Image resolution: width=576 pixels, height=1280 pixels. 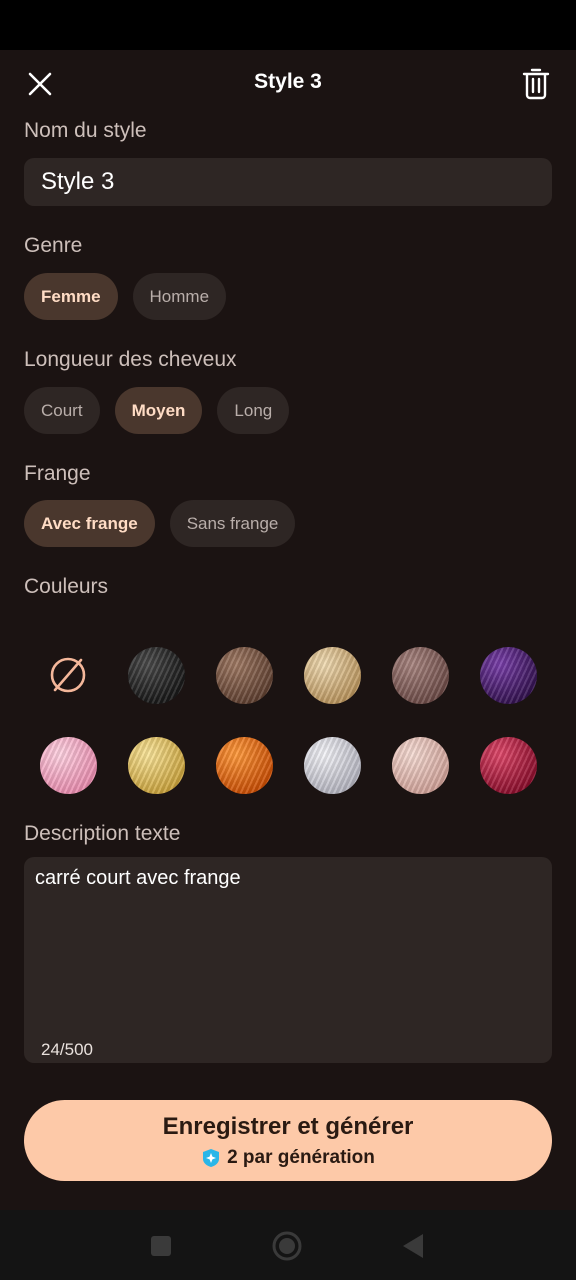 What do you see at coordinates (71, 296) in the screenshot?
I see `chip-femme: Femme` at bounding box center [71, 296].